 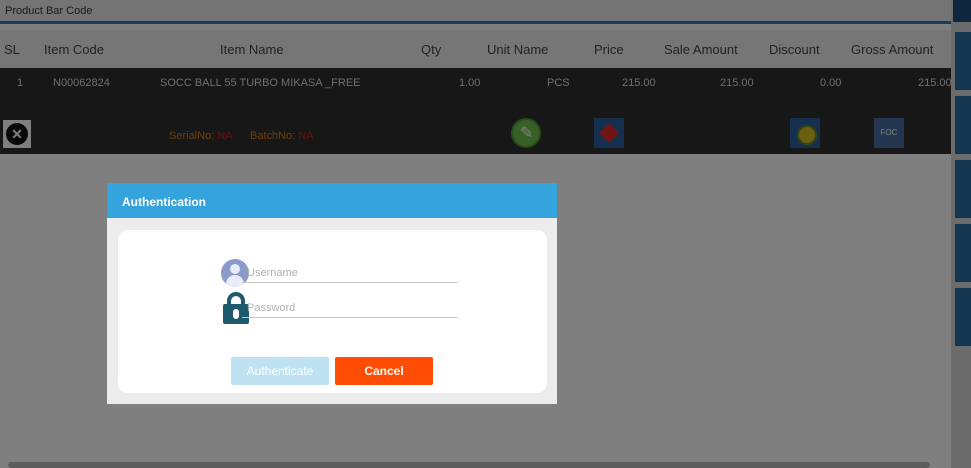 I want to click on dialog-title: Authentication, so click(x=332, y=200).